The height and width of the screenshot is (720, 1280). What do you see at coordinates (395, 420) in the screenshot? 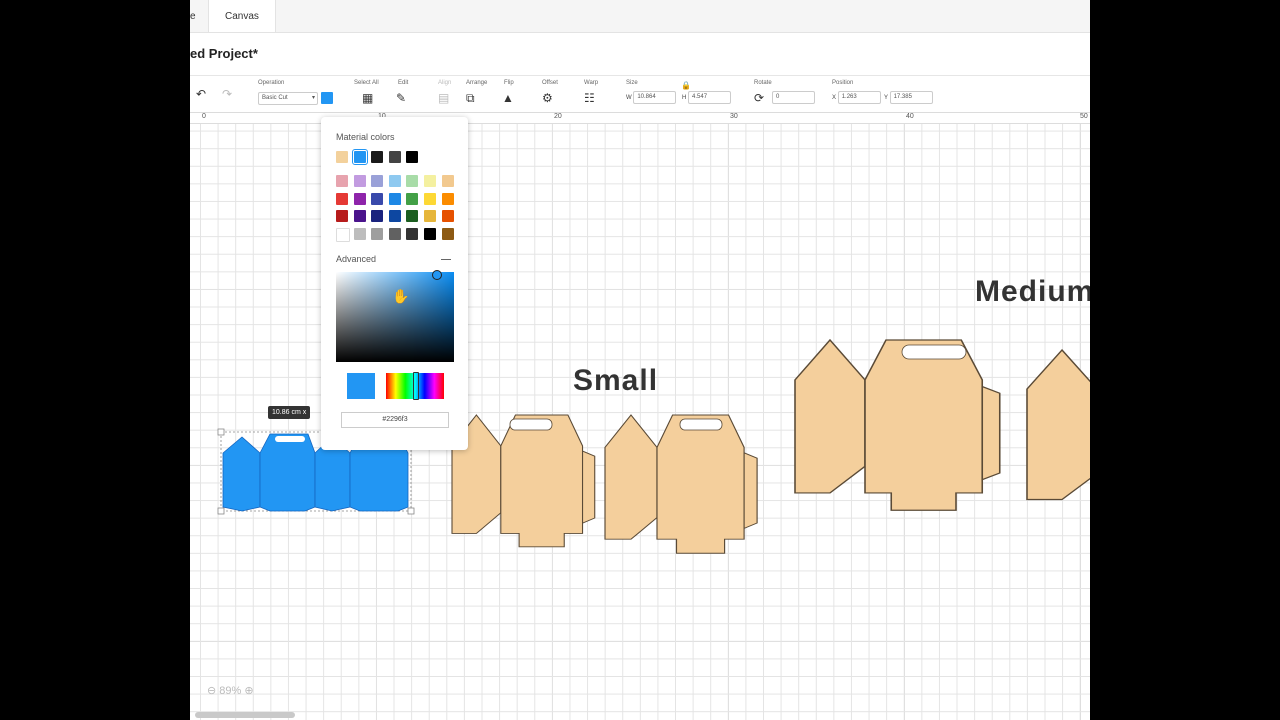
I see `hex-input: #2296f3` at bounding box center [395, 420].